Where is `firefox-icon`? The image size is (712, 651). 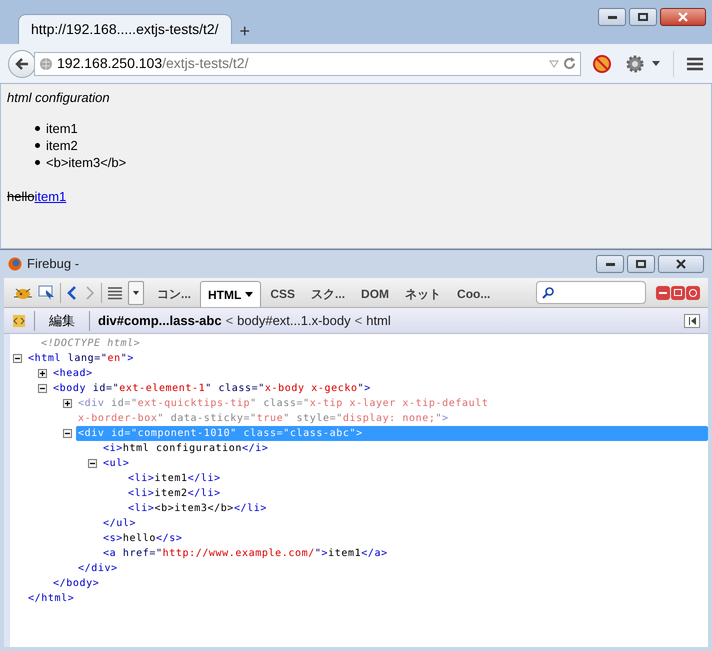 firefox-icon is located at coordinates (15, 264).